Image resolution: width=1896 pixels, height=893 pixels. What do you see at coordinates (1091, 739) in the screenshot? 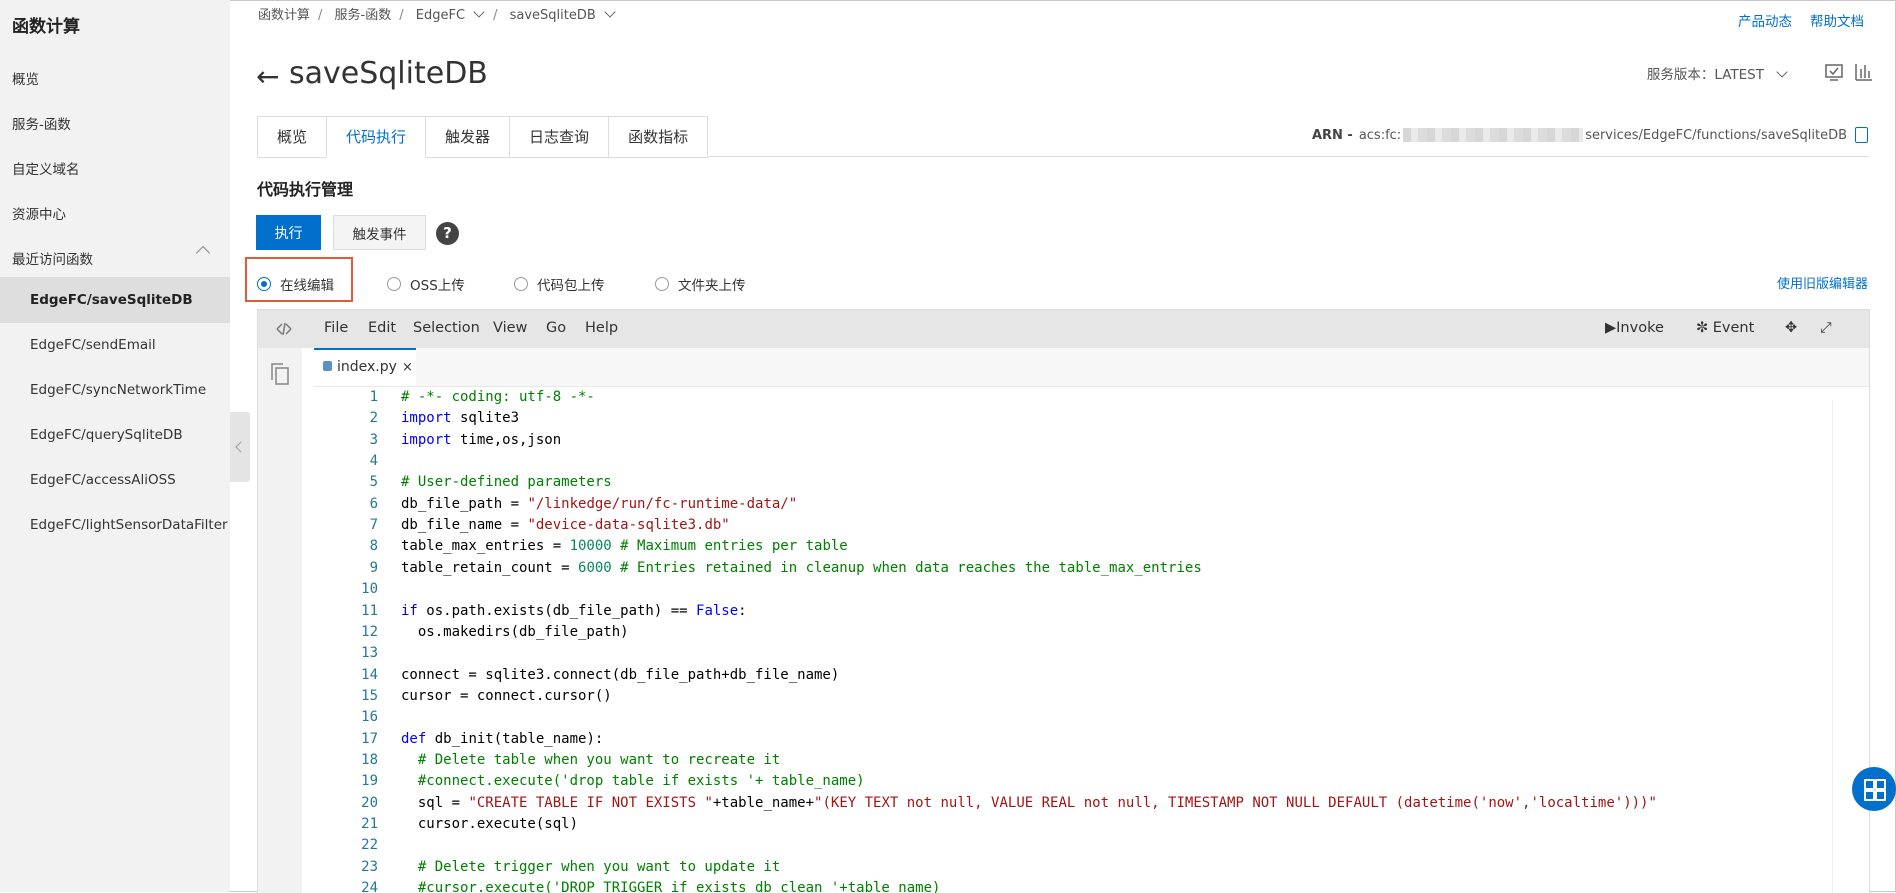
I see `code-line: 17 def db_init(table_name):` at bounding box center [1091, 739].